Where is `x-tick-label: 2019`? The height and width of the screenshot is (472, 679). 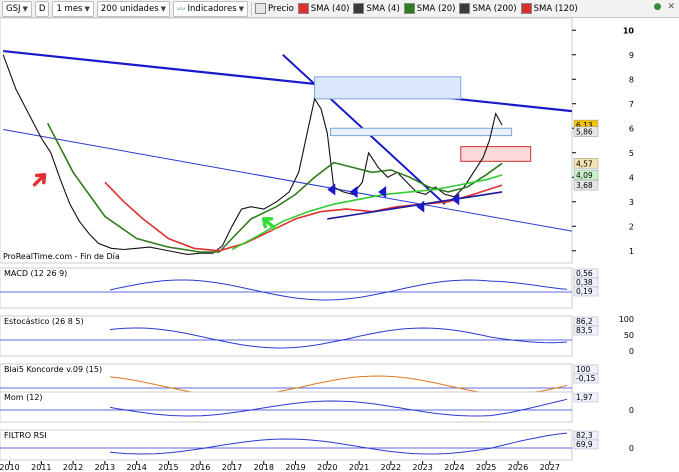
x-tick-label: 2019 is located at coordinates (295, 467).